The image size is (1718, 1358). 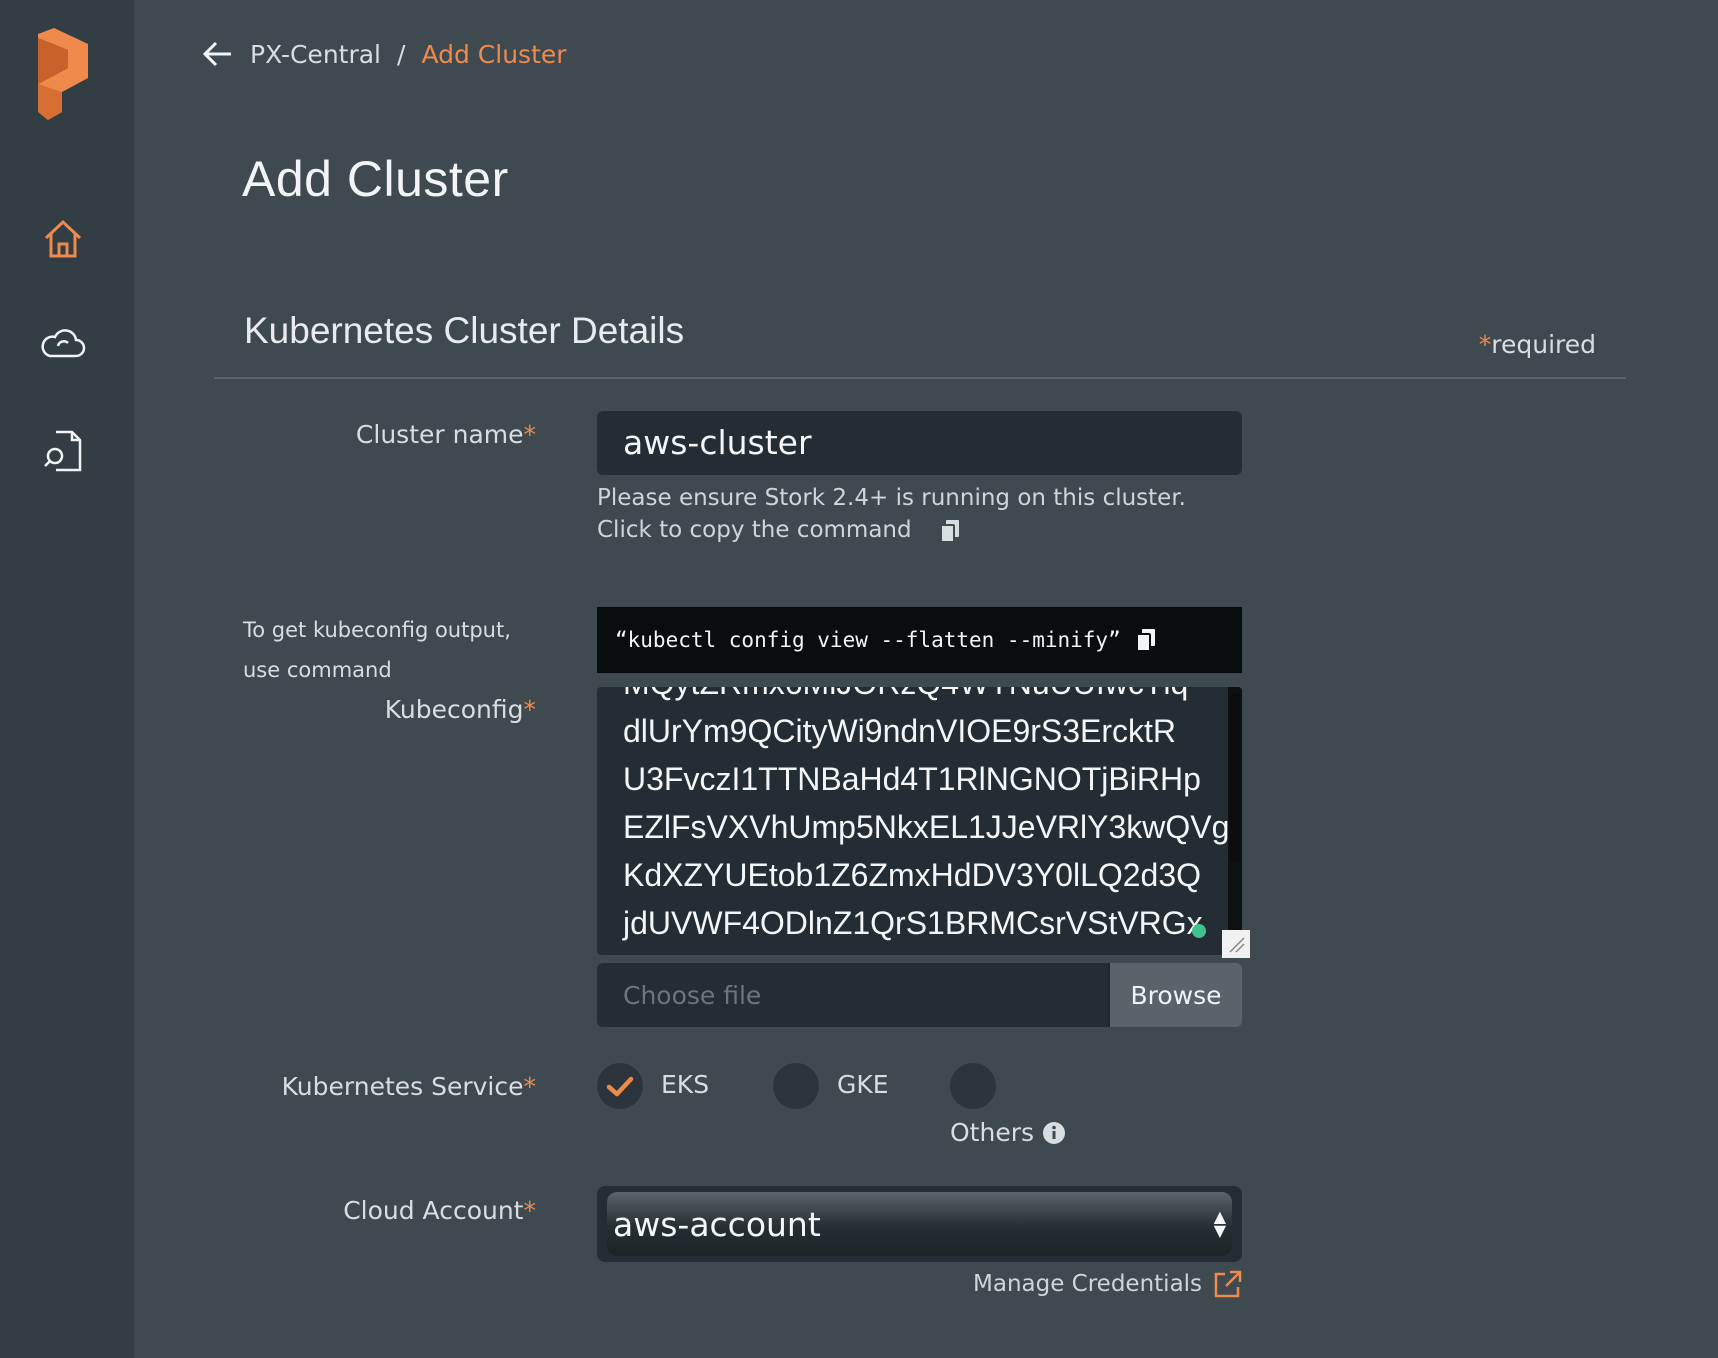 I want to click on kubeconfig-line: KdXZYUEtob1Z6ZmxHdDV3Y0lLQ2d3Q, so click(x=912, y=875).